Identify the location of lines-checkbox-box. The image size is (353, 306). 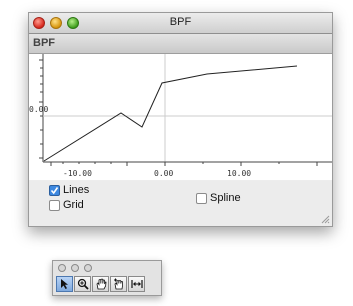
(54, 190).